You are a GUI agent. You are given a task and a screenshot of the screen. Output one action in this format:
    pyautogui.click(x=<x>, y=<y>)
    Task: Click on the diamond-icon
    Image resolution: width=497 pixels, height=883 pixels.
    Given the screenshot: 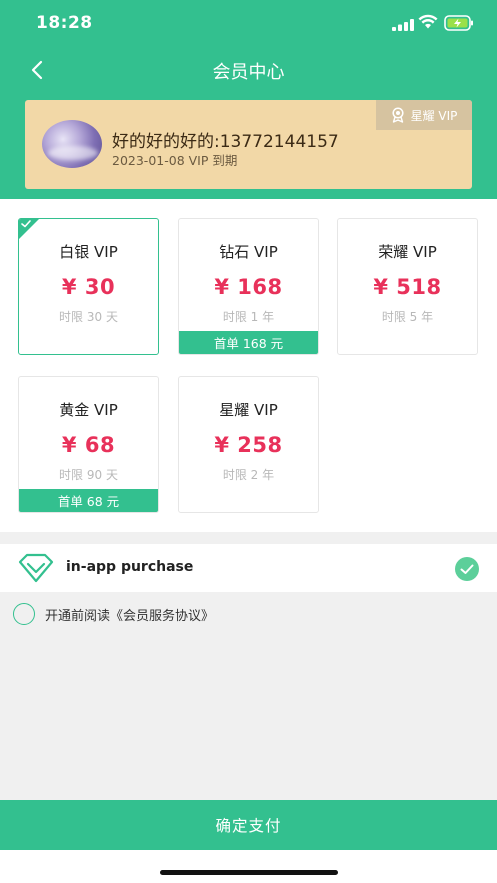 What is the action you would take?
    pyautogui.click(x=36, y=568)
    